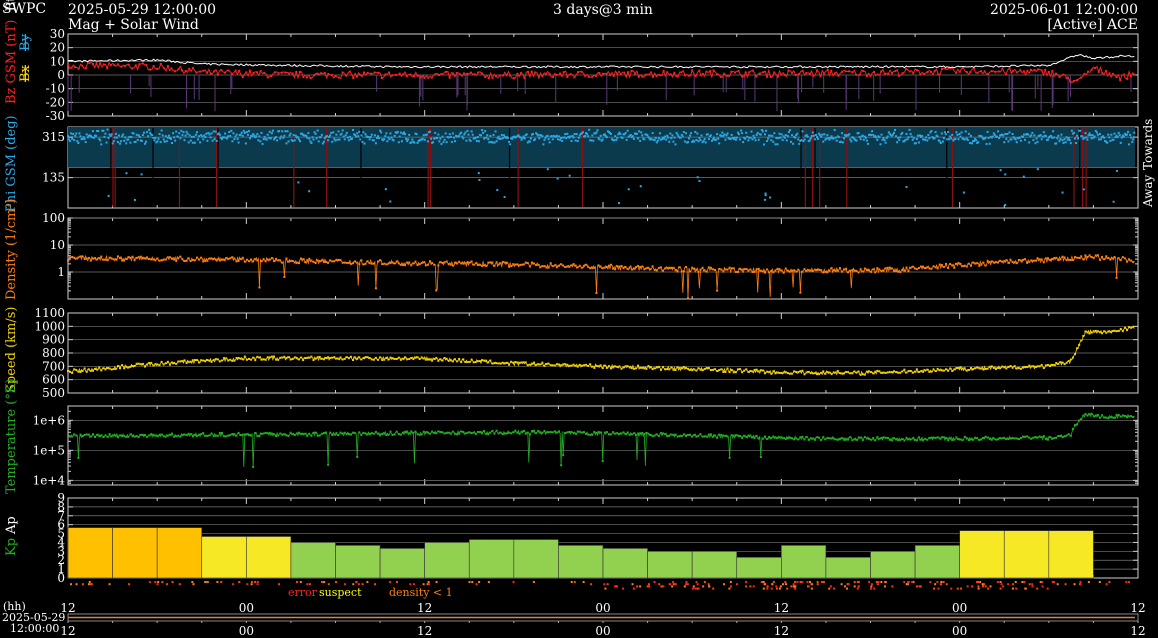 The image size is (1158, 638). What do you see at coordinates (61, 272) in the screenshot?
I see `density-ytick-label: 1` at bounding box center [61, 272].